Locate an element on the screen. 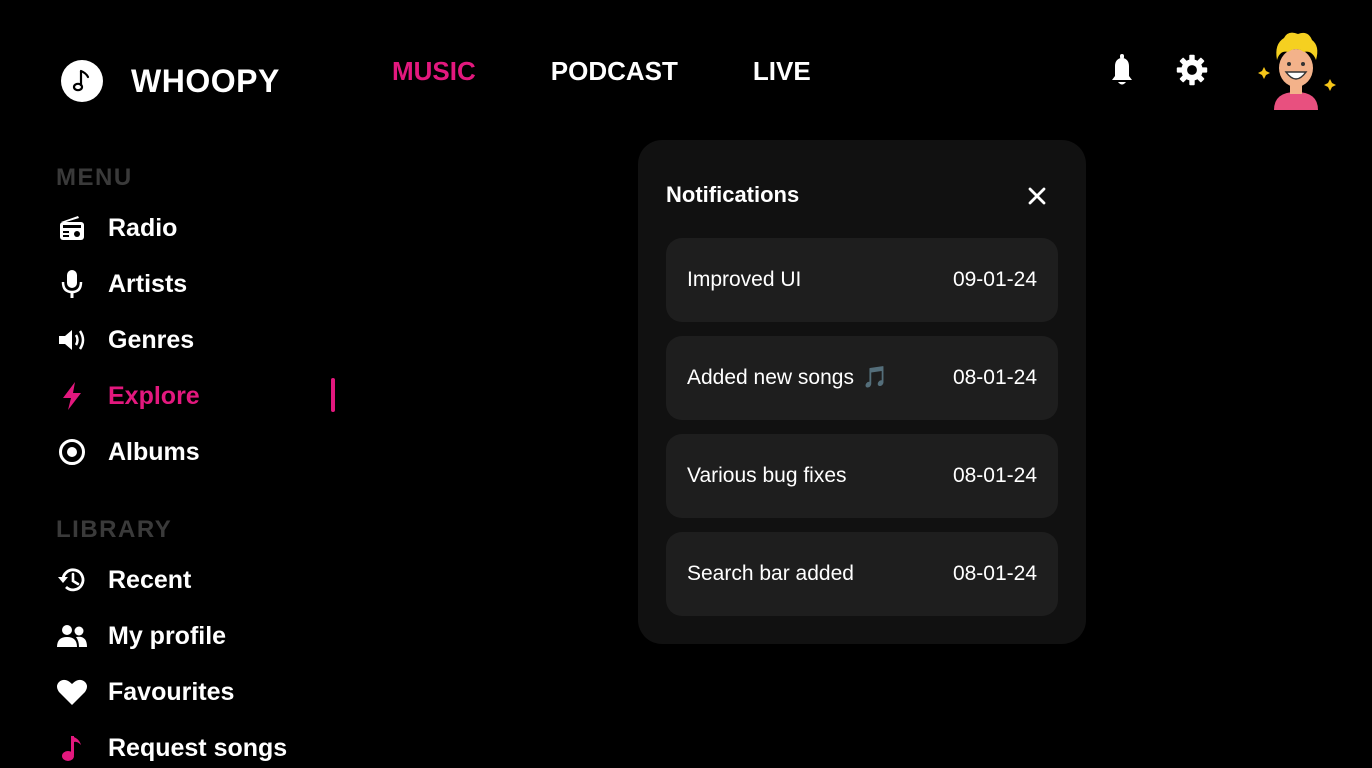 The width and height of the screenshot is (1372, 768). sidebar-item-label: Radio is located at coordinates (143, 227).